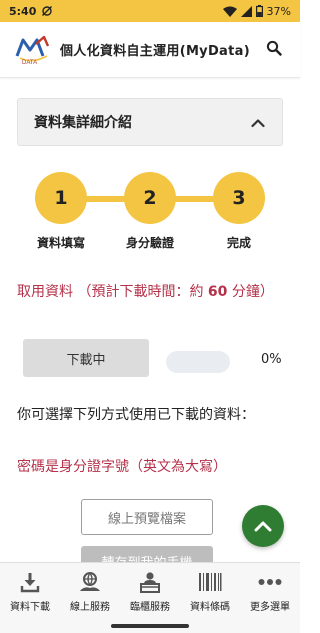  I want to click on progress-stepper: 1 資料填寫 2 身分驗證 3 完成, so click(150, 212).